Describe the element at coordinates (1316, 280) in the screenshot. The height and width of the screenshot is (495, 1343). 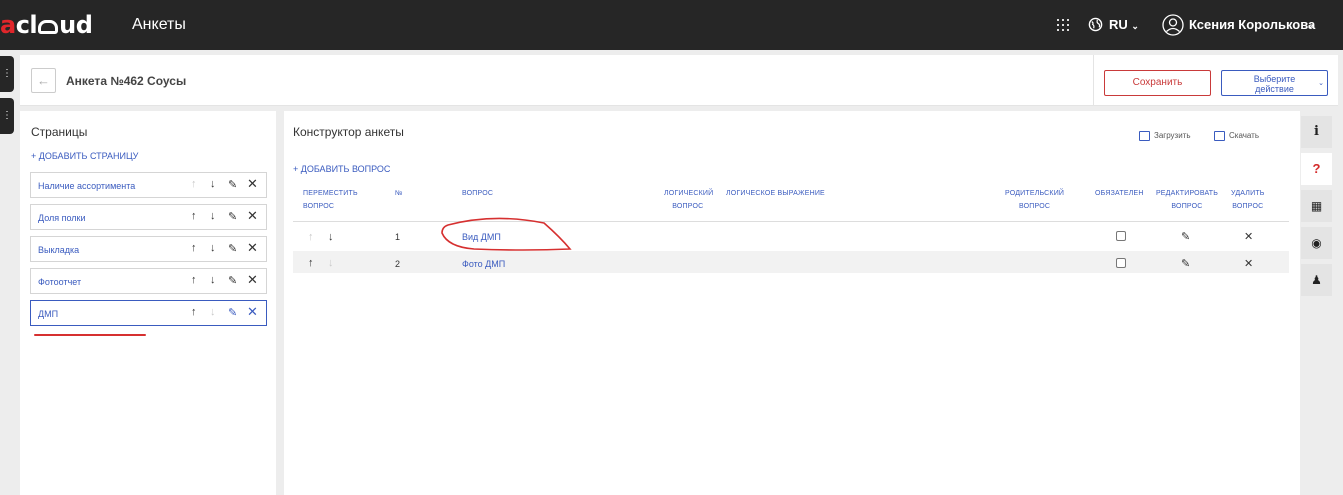
I see `users-icon: ♟` at that location.